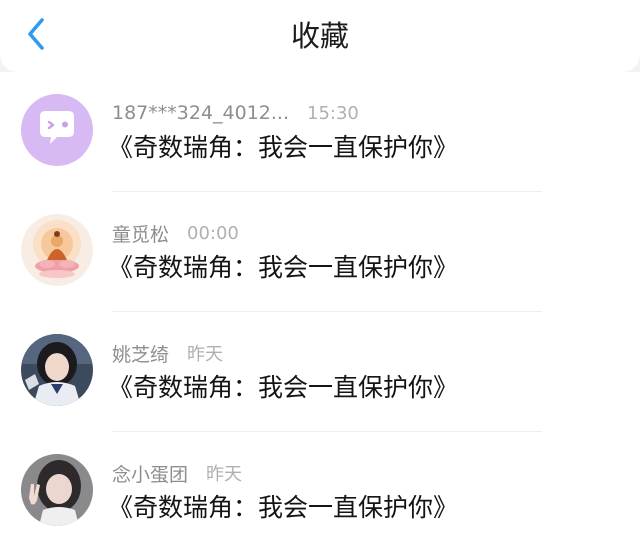 The image size is (640, 536). I want to click on girl-photo-avatar, so click(57, 370).